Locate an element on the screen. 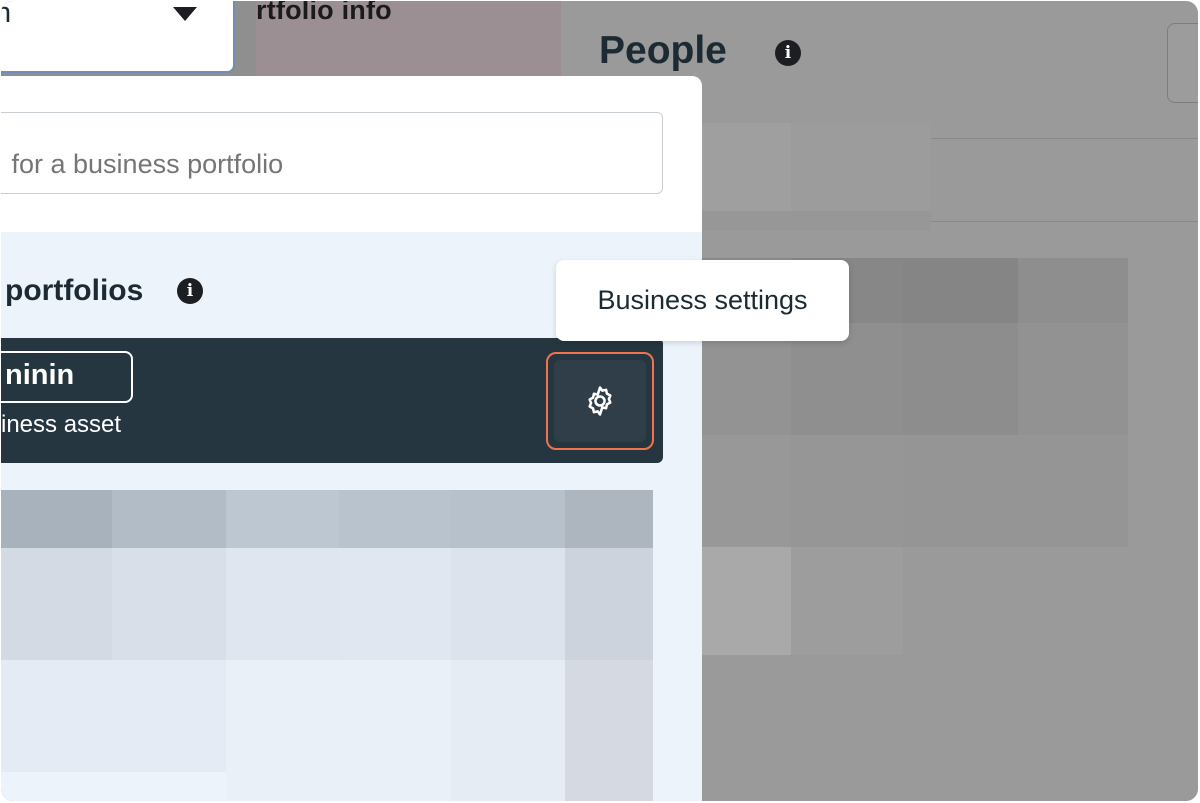 The height and width of the screenshot is (803, 1200). business-settings-button is located at coordinates (600, 401).